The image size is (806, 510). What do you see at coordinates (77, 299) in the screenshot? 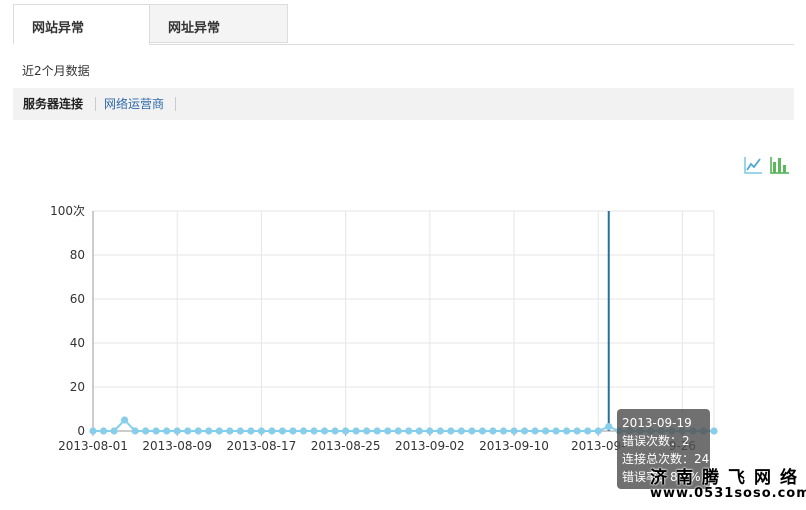
I see `y-tick-label: 60` at bounding box center [77, 299].